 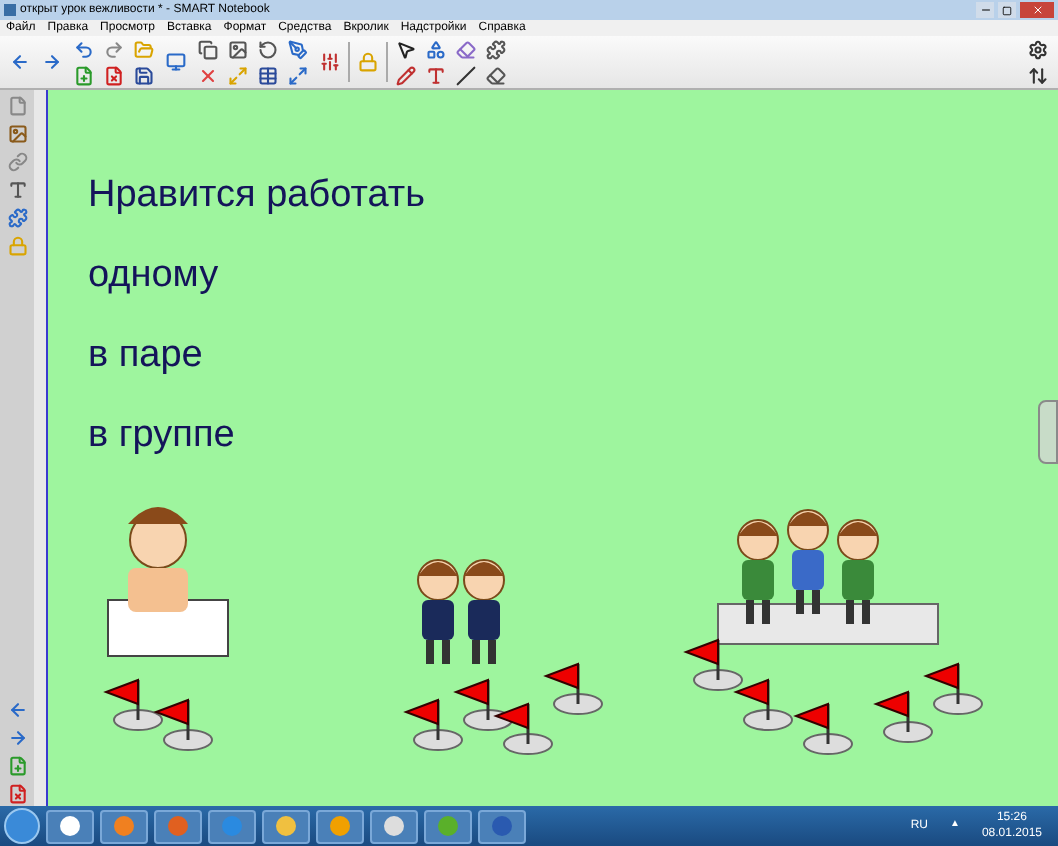 I want to click on pointer-icon, so click(x=406, y=49).